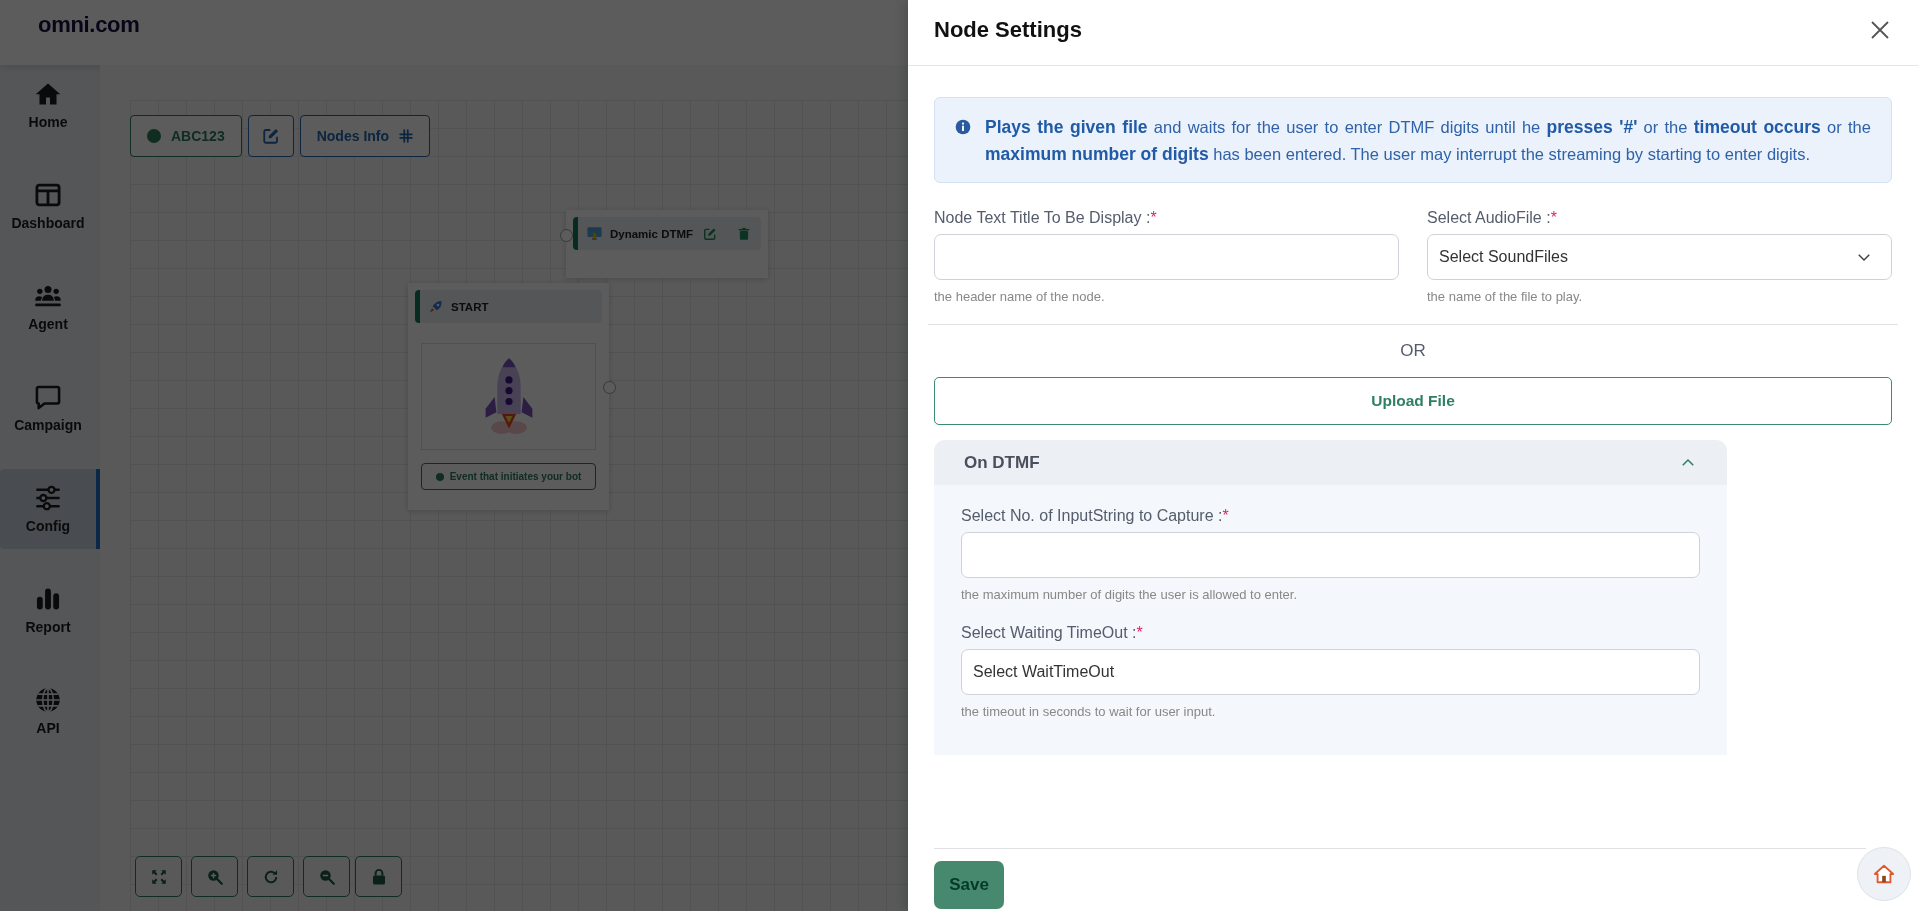 The image size is (1918, 911). I want to click on home-button, so click(1884, 874).